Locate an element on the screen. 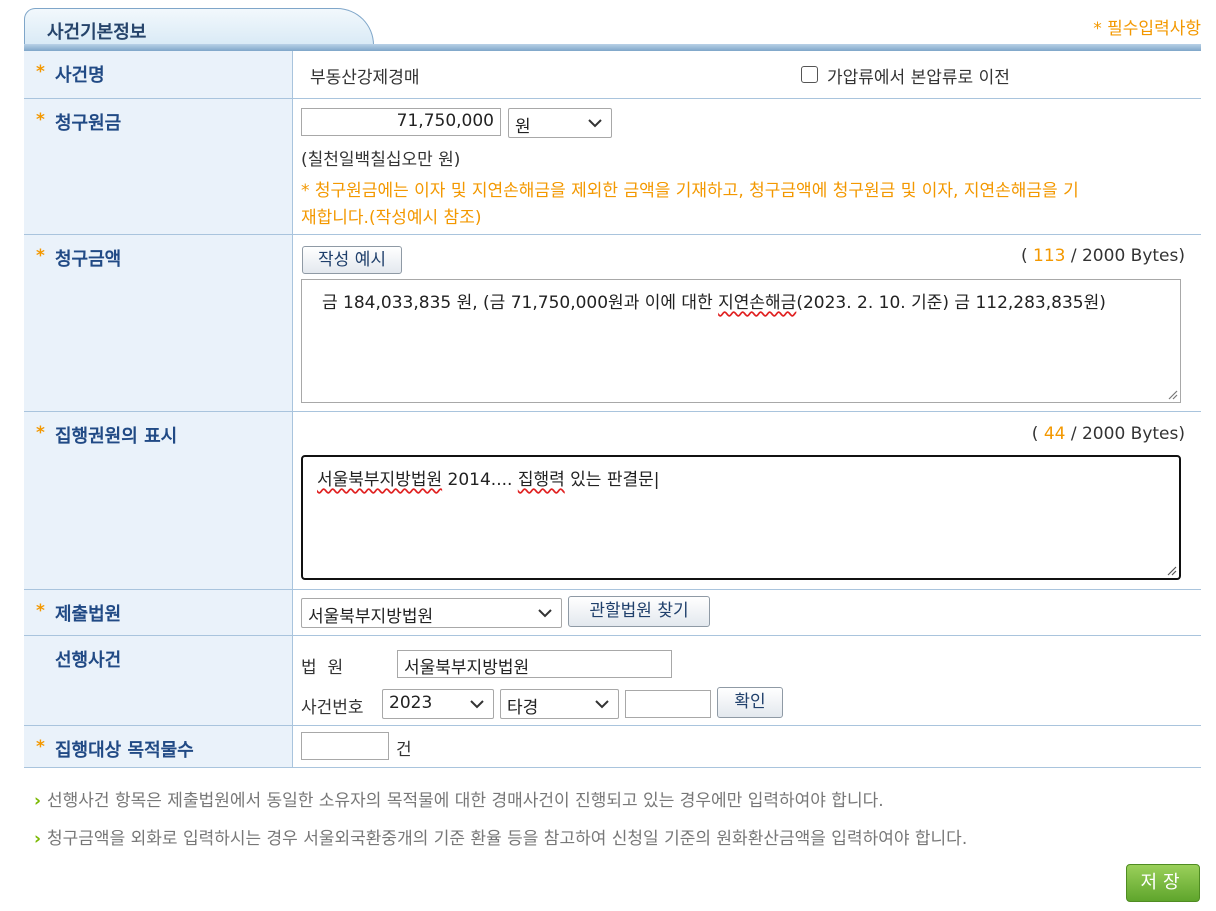 Image resolution: width=1216 pixels, height=911 pixels. claim-bytes-total: / 2000 Bytes) is located at coordinates (1127, 256).